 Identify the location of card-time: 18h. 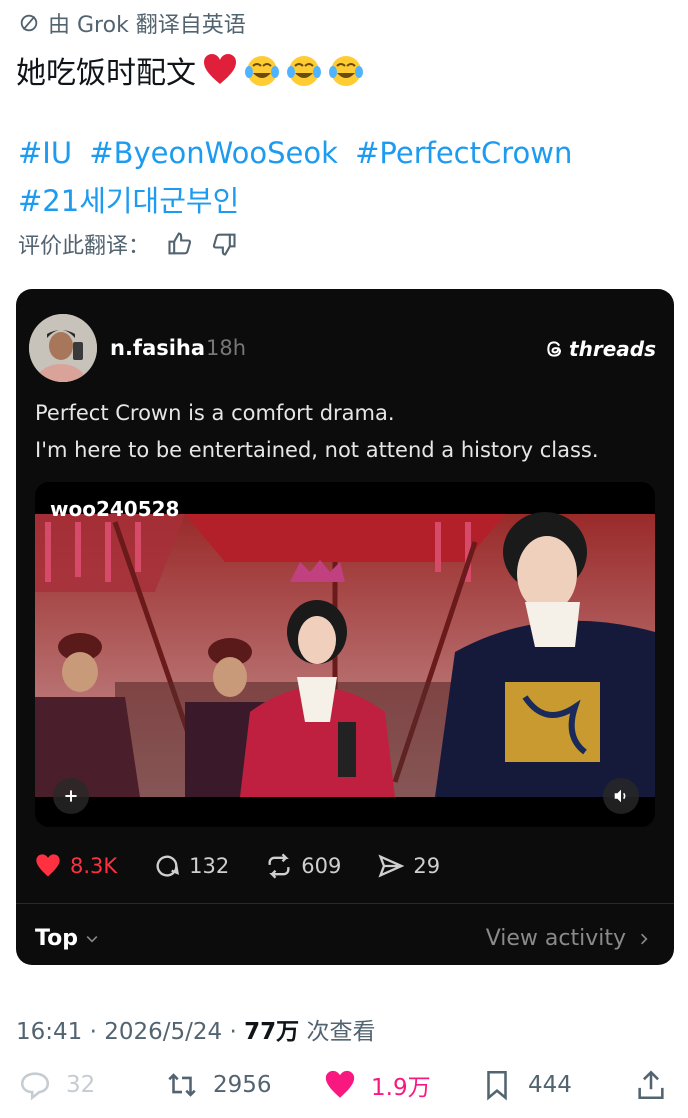
(226, 348).